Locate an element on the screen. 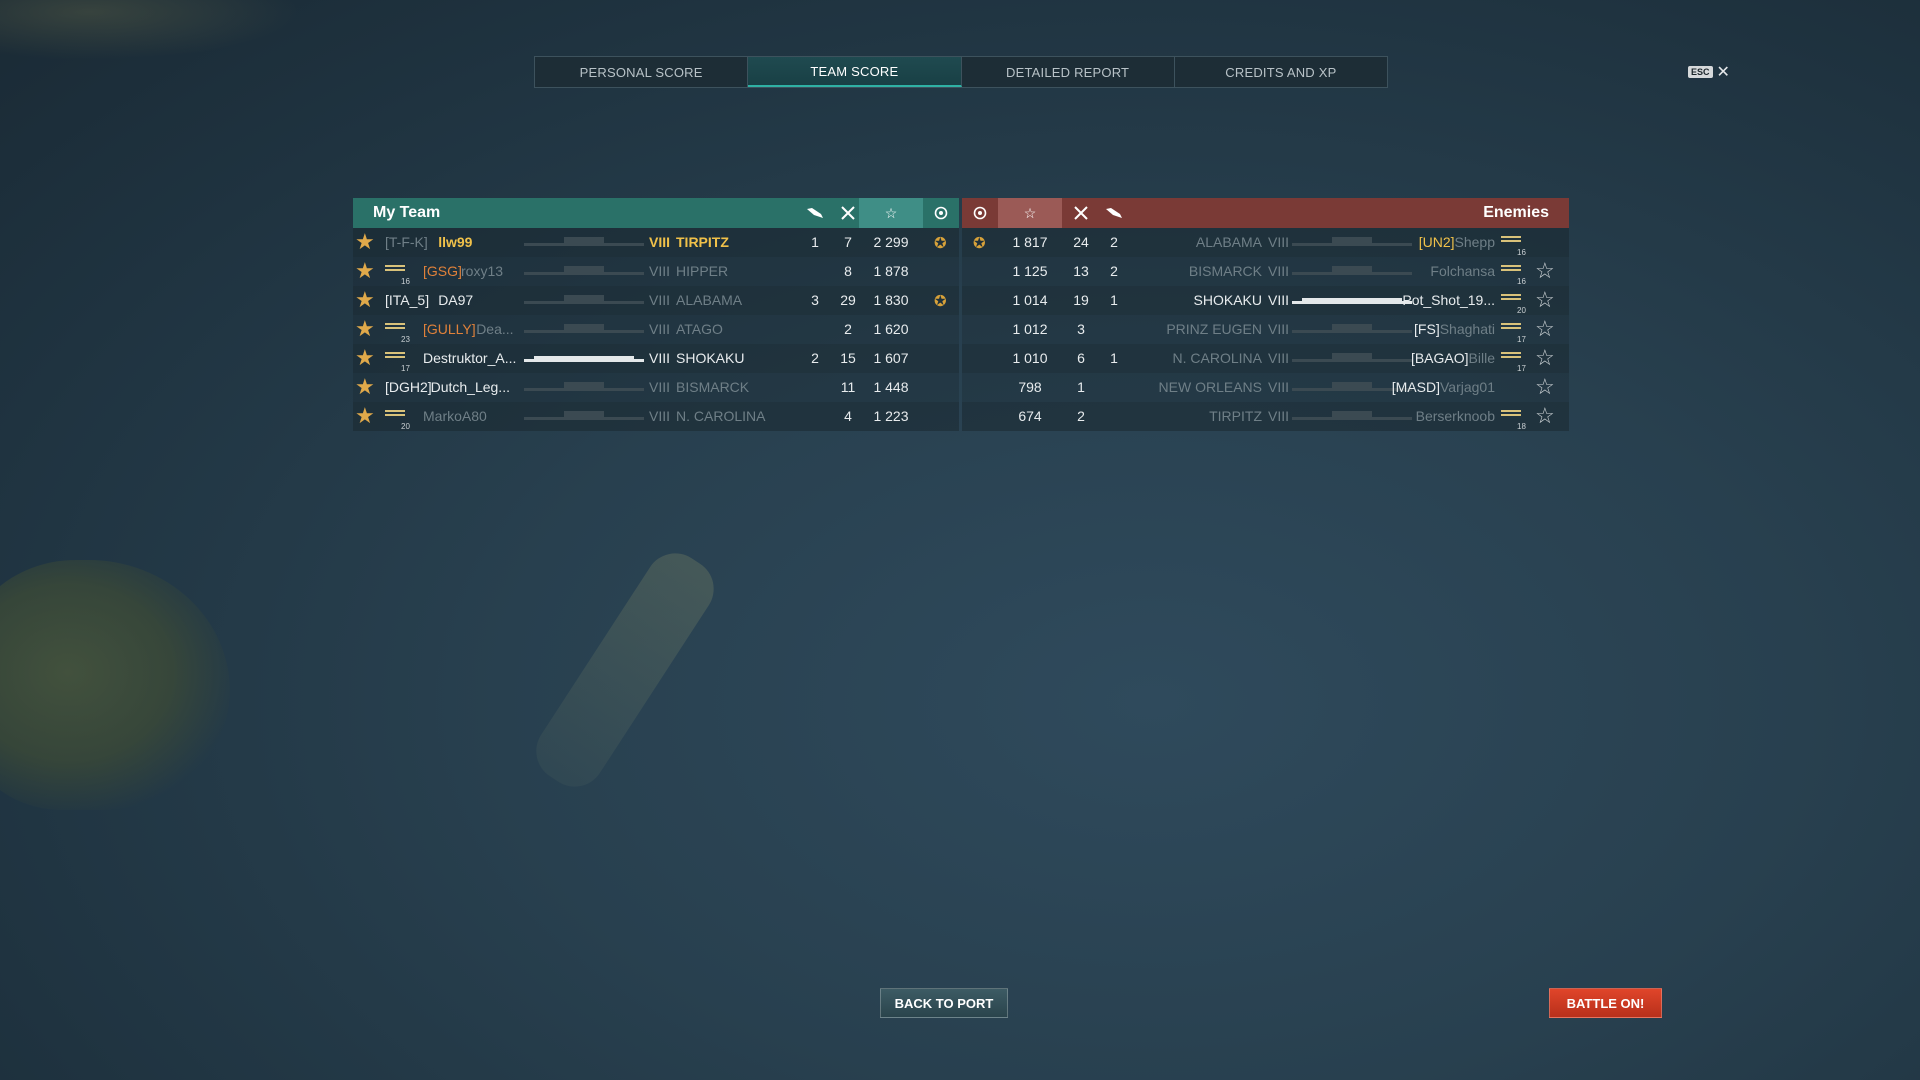 Image resolution: width=1920 pixels, height=1080 pixels. player-clan: [UN2] is located at coordinates (1436, 242).